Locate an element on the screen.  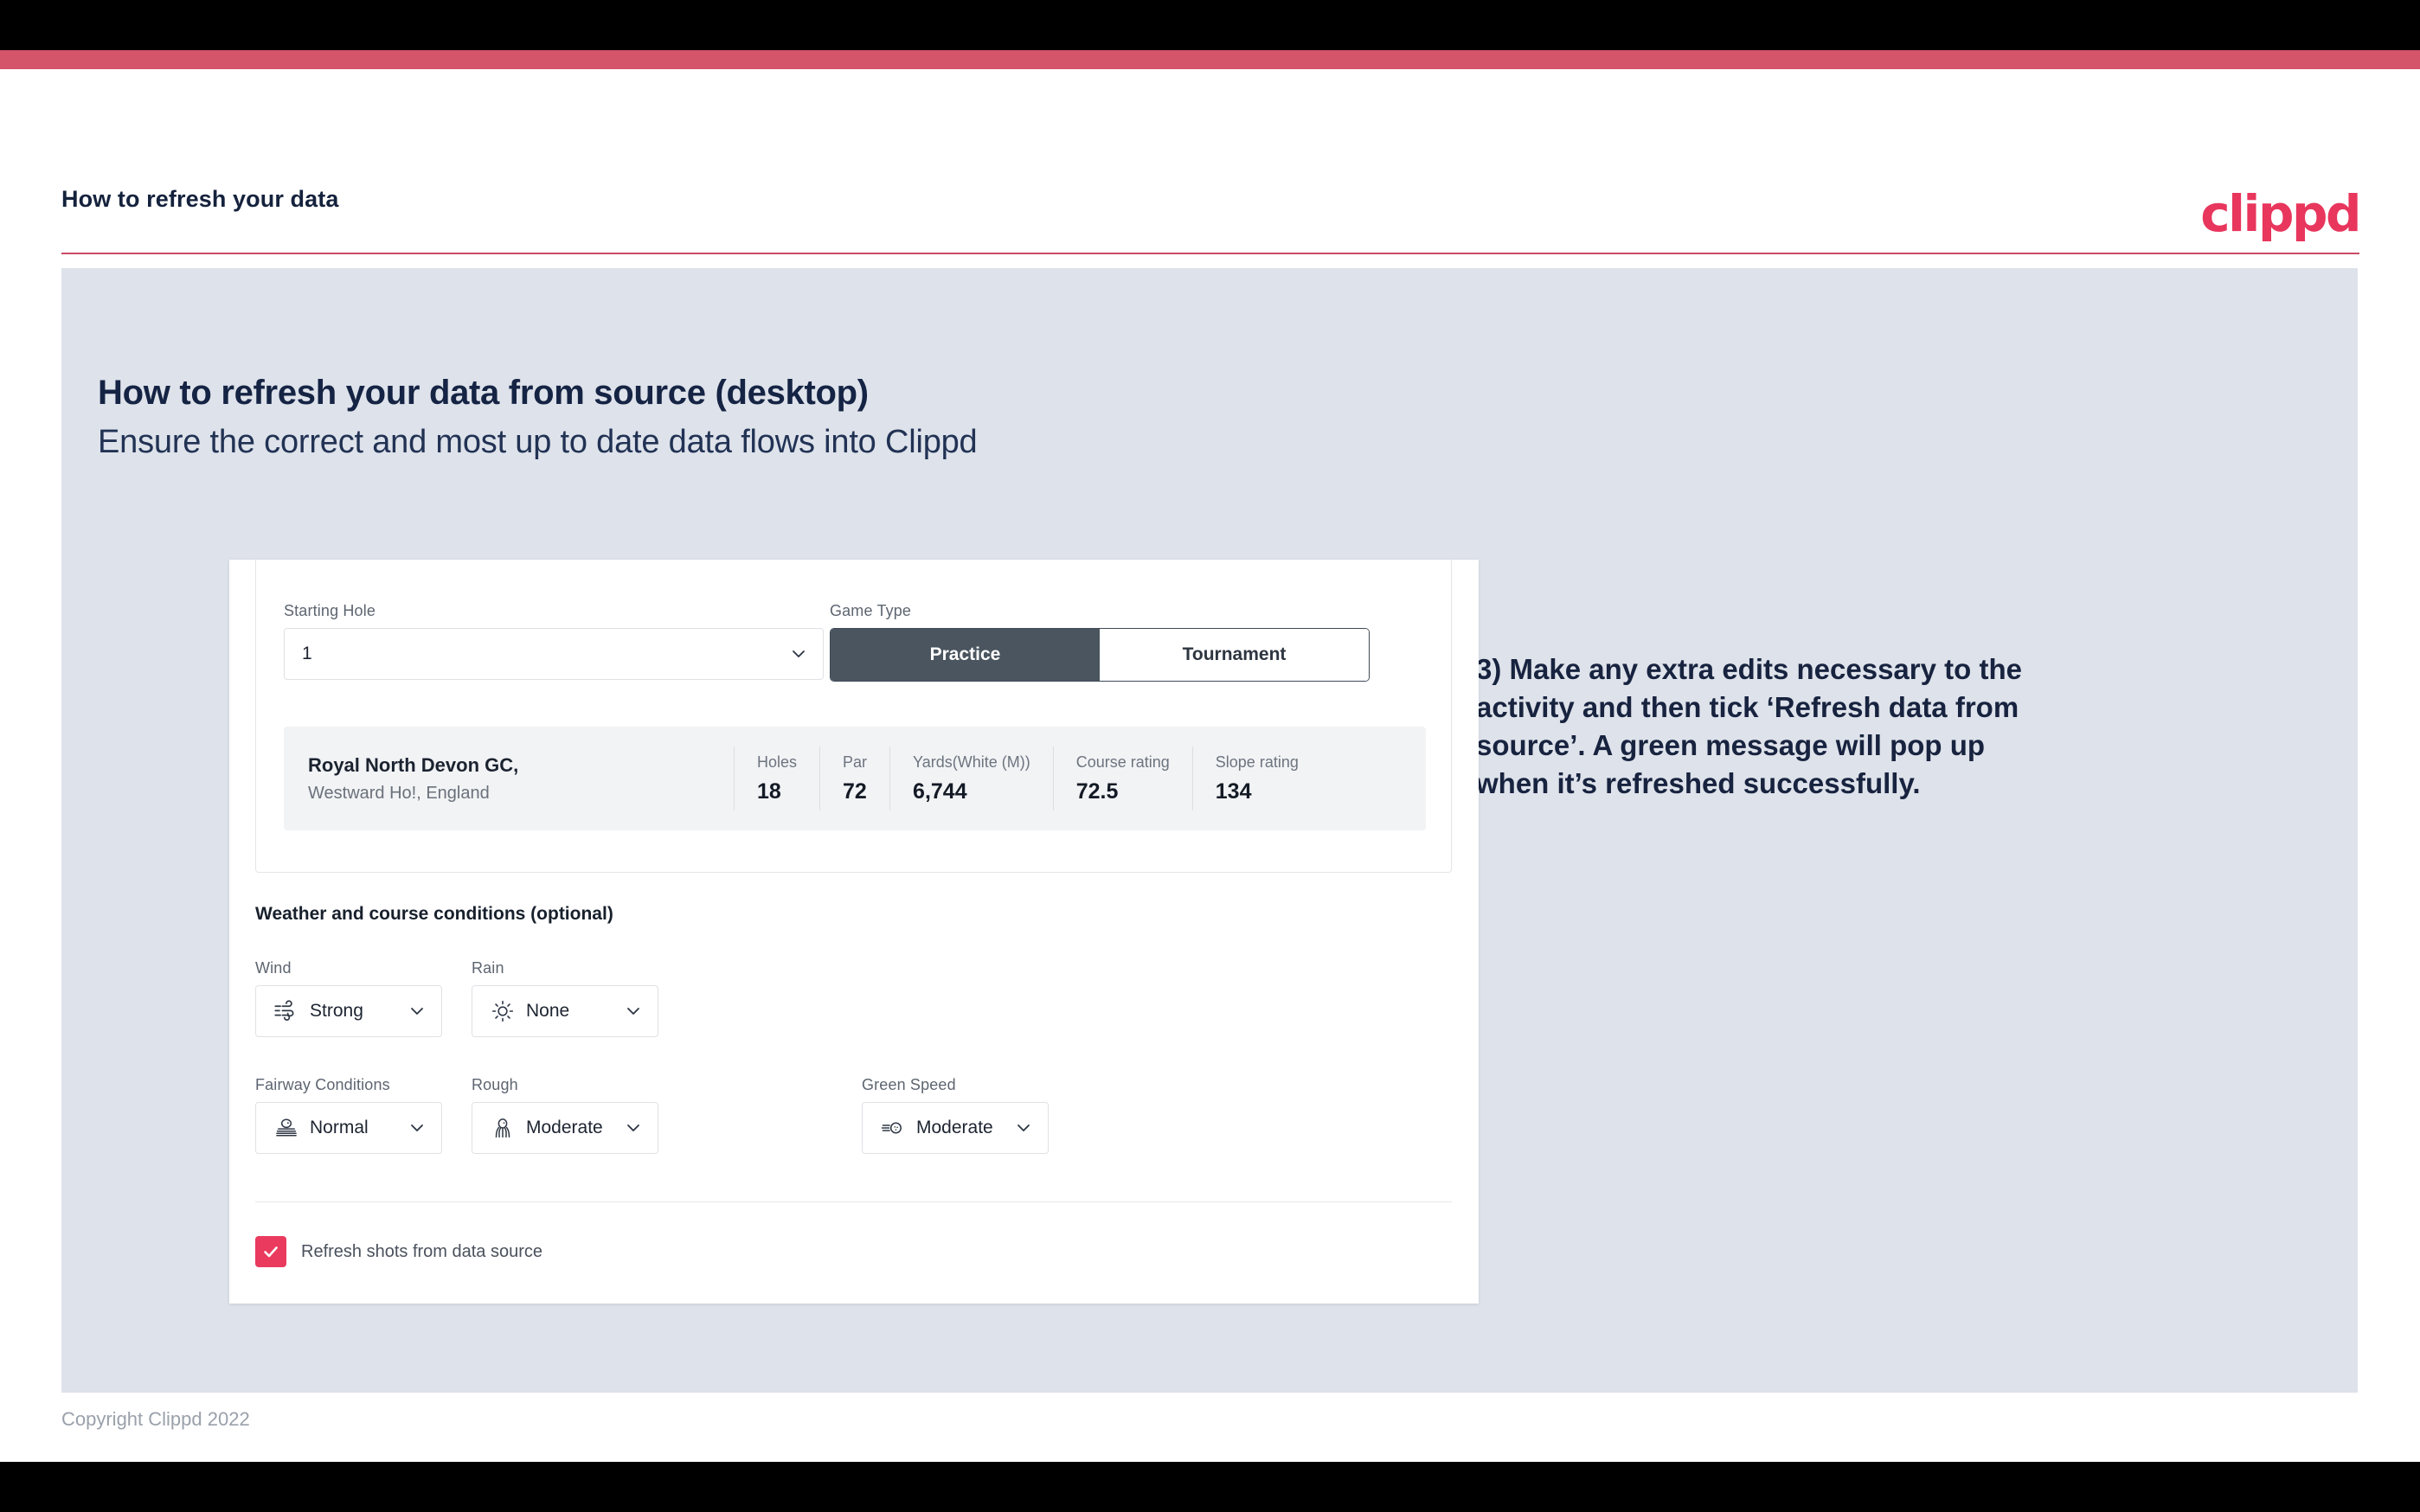
page-title: How to refresh your data is located at coordinates (200, 199).